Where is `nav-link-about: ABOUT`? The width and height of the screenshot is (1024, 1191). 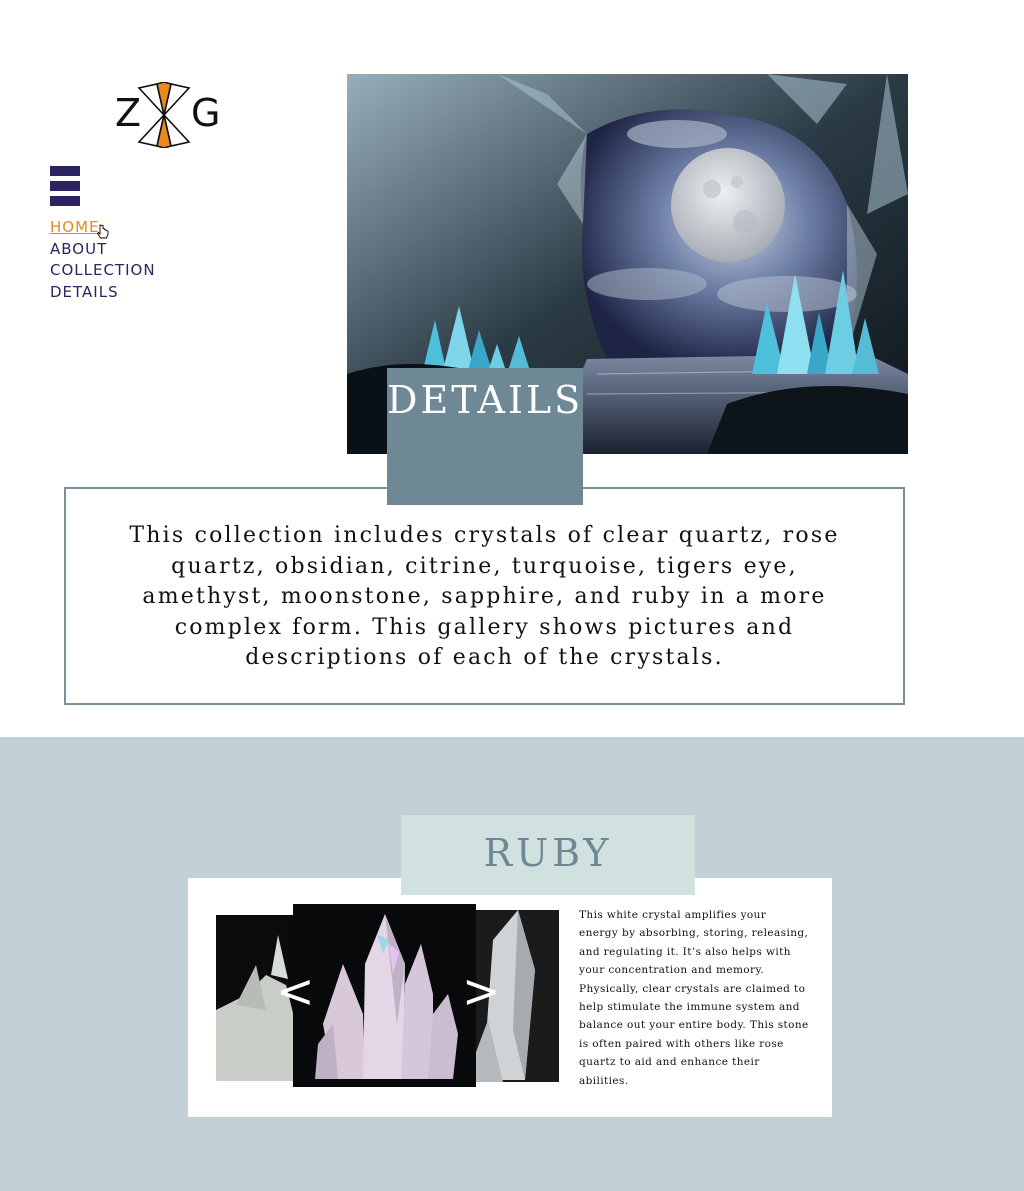 nav-link-about: ABOUT is located at coordinates (103, 250).